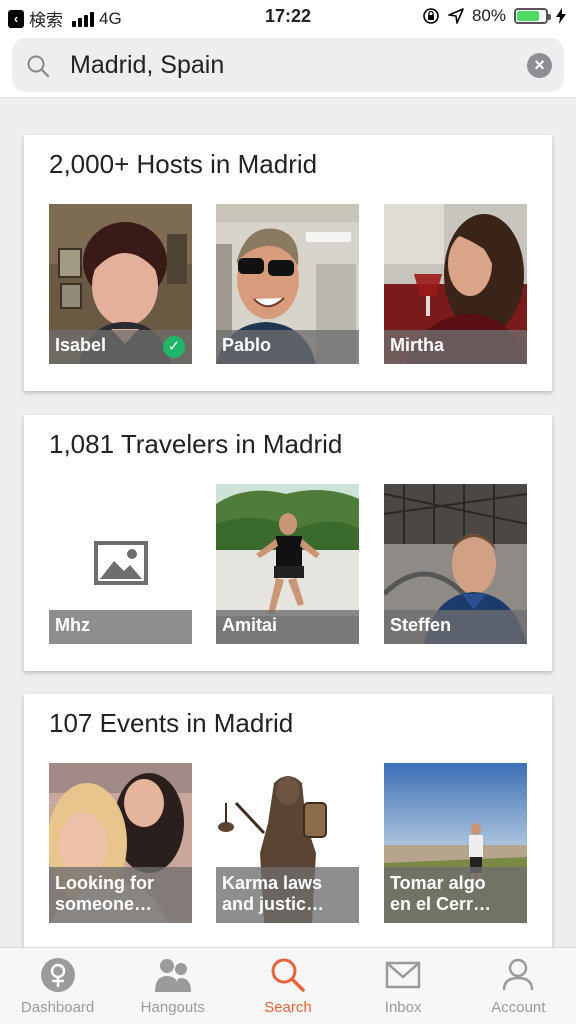  I want to click on status-right: 80%, so click(494, 16).